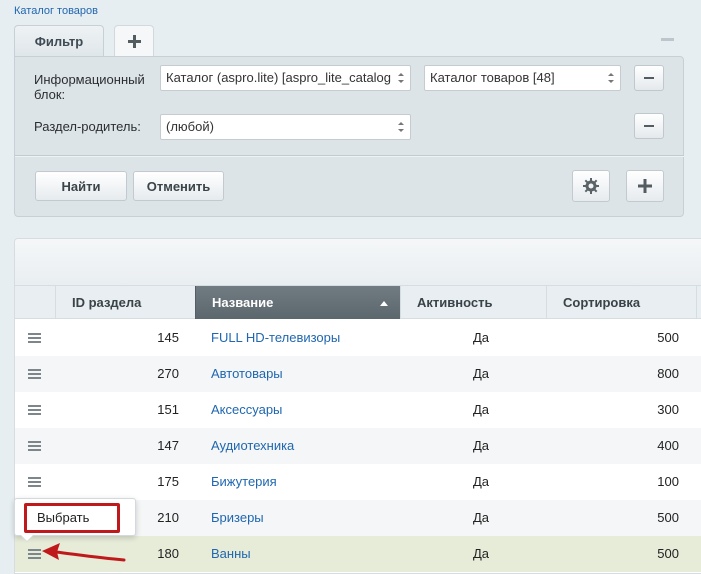  I want to click on table-row: 175 Бижутерия Да 100, so click(358, 482).